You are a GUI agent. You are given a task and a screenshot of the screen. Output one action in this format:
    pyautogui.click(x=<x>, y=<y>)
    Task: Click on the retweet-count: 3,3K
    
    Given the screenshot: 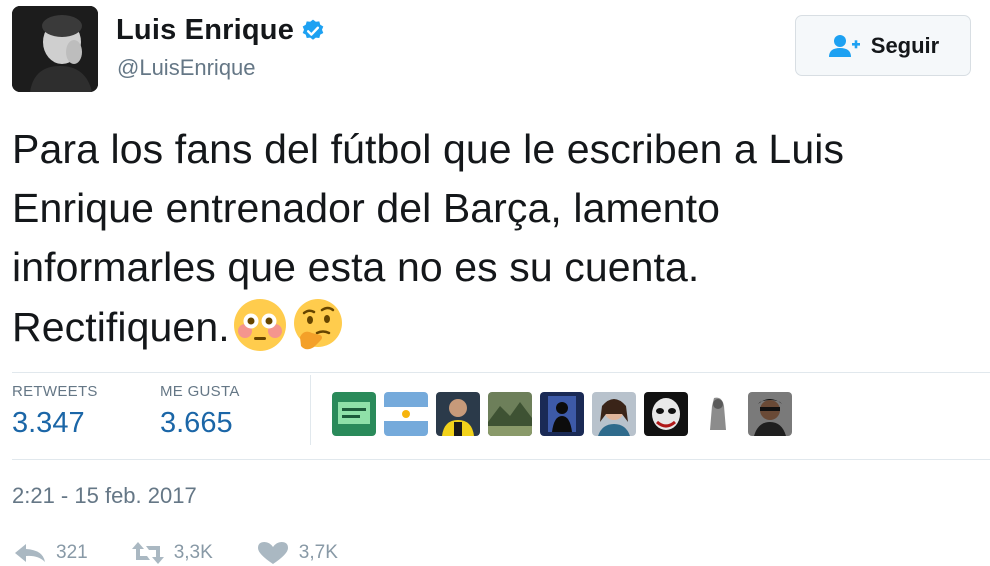 What is the action you would take?
    pyautogui.click(x=193, y=552)
    